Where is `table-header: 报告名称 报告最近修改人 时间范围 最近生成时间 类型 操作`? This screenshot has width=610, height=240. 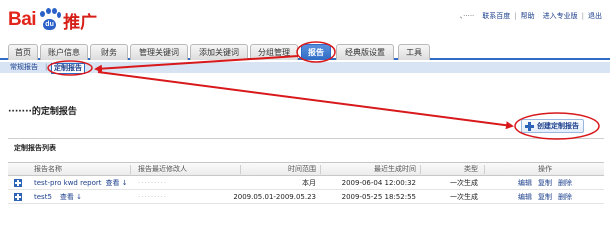
table-header: 报告名称 报告最近修改人 时间范围 最近生成时间 类型 操作 is located at coordinates (306, 169).